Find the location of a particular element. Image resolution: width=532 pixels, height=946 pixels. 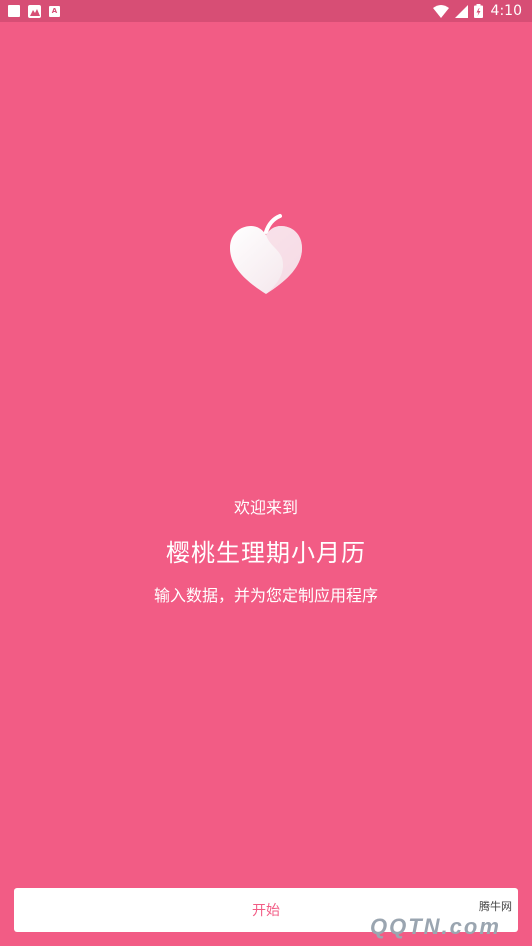

watermark: 腾牛网 QQTN.com is located at coordinates (430, 921).